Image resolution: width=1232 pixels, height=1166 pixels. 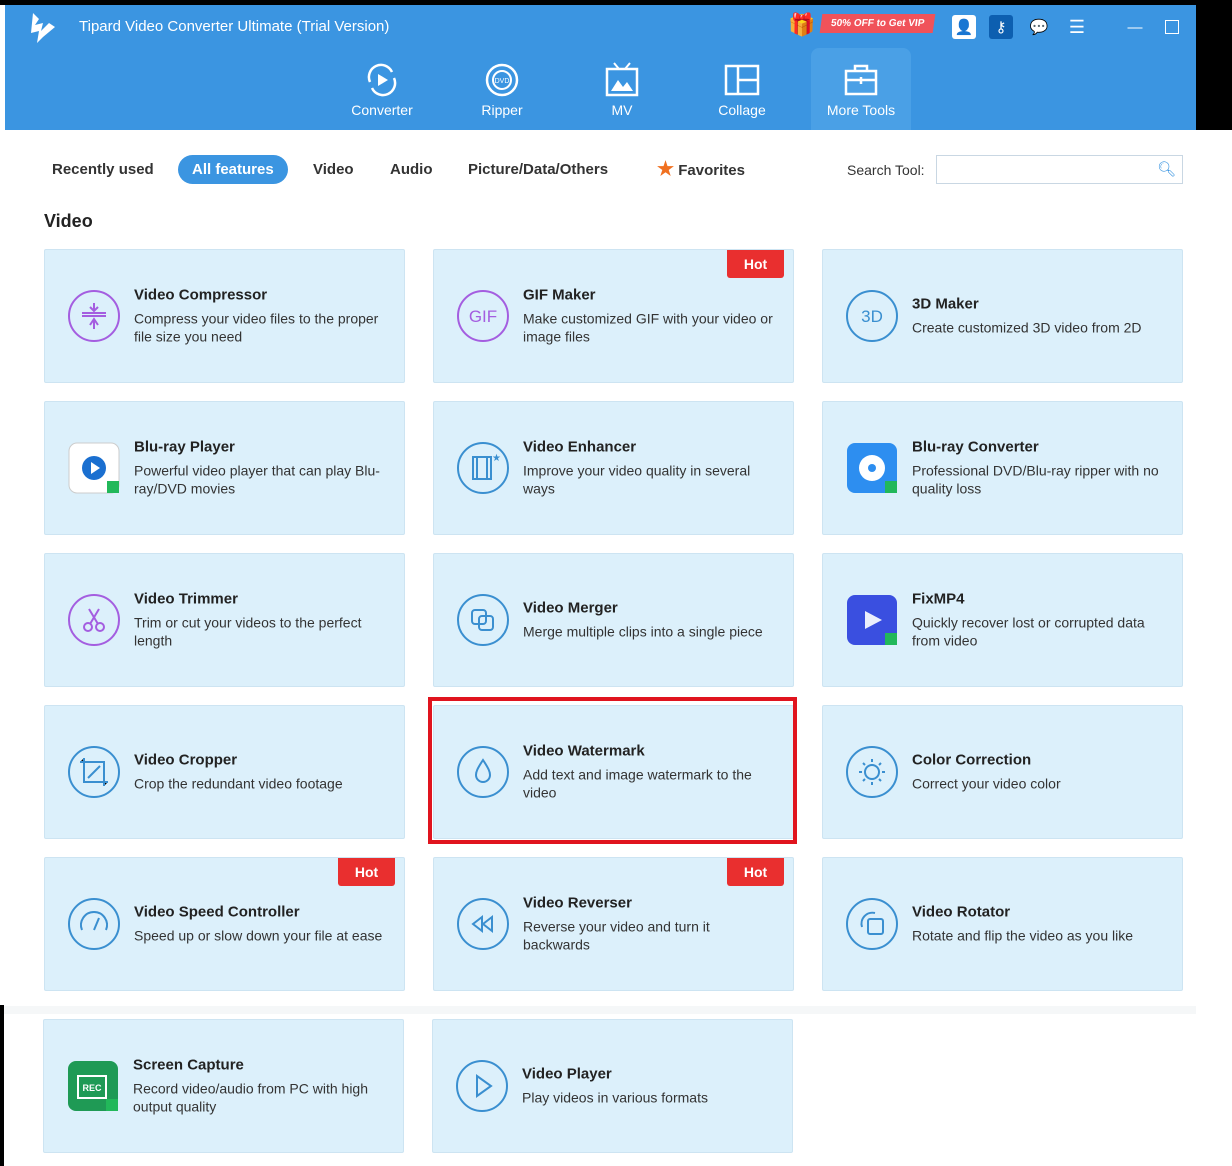 What do you see at coordinates (872, 620) in the screenshot?
I see `fixmp4-icon` at bounding box center [872, 620].